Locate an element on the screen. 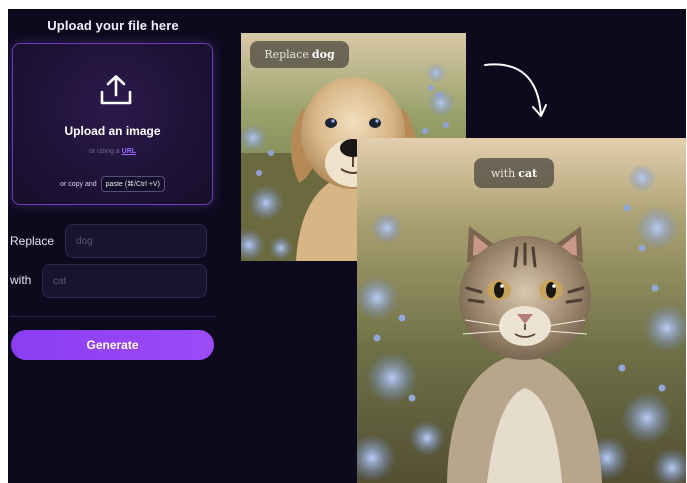 This screenshot has height=483, width=687. paste-line: or copy and paste (⌘/Ctrl +V) is located at coordinates (112, 184).